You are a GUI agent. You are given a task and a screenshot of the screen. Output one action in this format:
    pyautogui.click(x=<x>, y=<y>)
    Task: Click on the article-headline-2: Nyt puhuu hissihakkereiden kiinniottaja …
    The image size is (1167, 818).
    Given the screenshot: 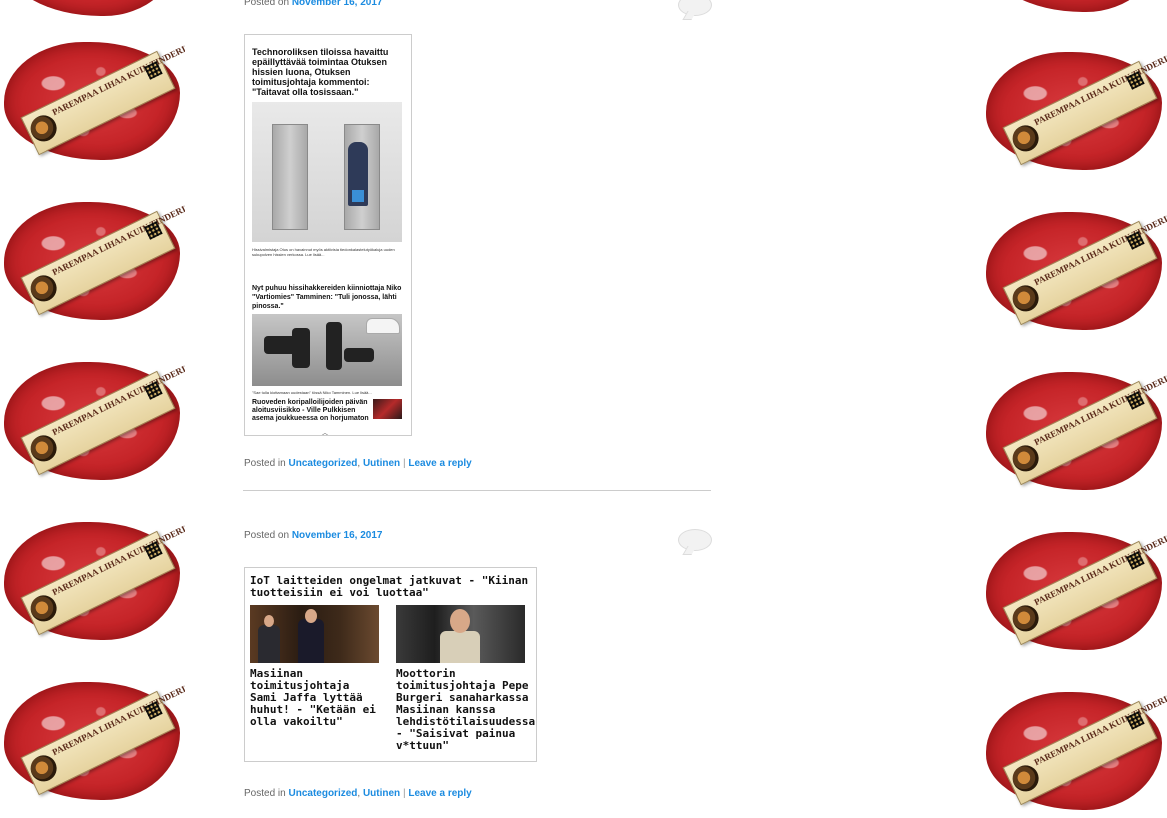 What is the action you would take?
    pyautogui.click(x=327, y=297)
    